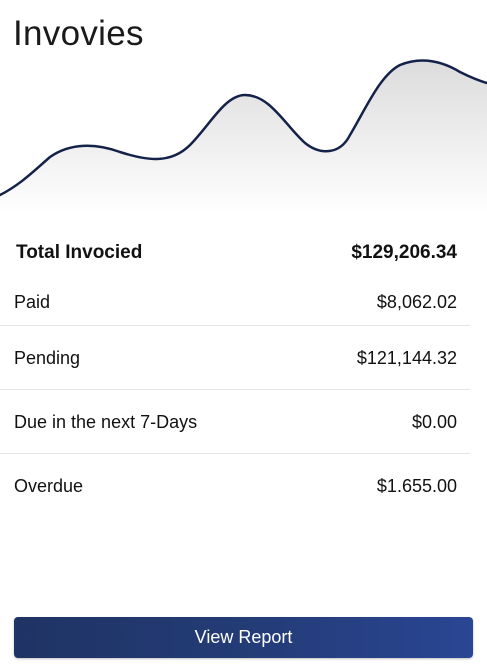 Image resolution: width=487 pixels, height=665 pixels. I want to click on pending-value: $121,144.32, so click(406, 357).